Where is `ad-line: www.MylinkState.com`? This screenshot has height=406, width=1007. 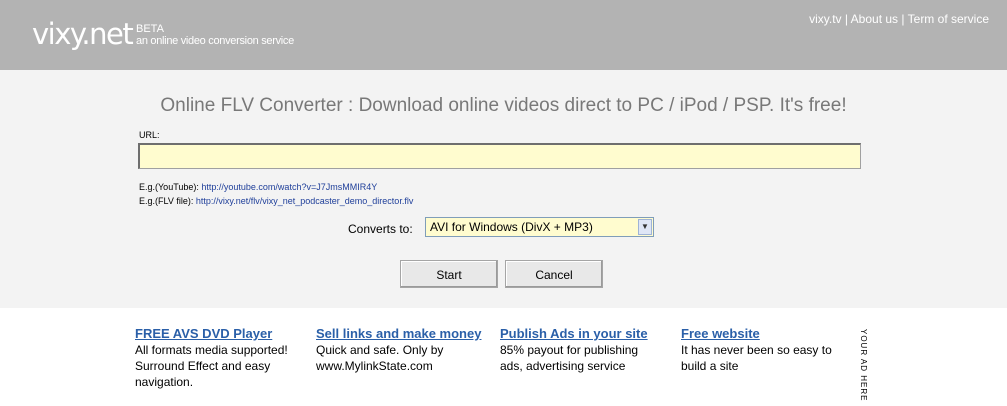 ad-line: www.MylinkState.com is located at coordinates (374, 366).